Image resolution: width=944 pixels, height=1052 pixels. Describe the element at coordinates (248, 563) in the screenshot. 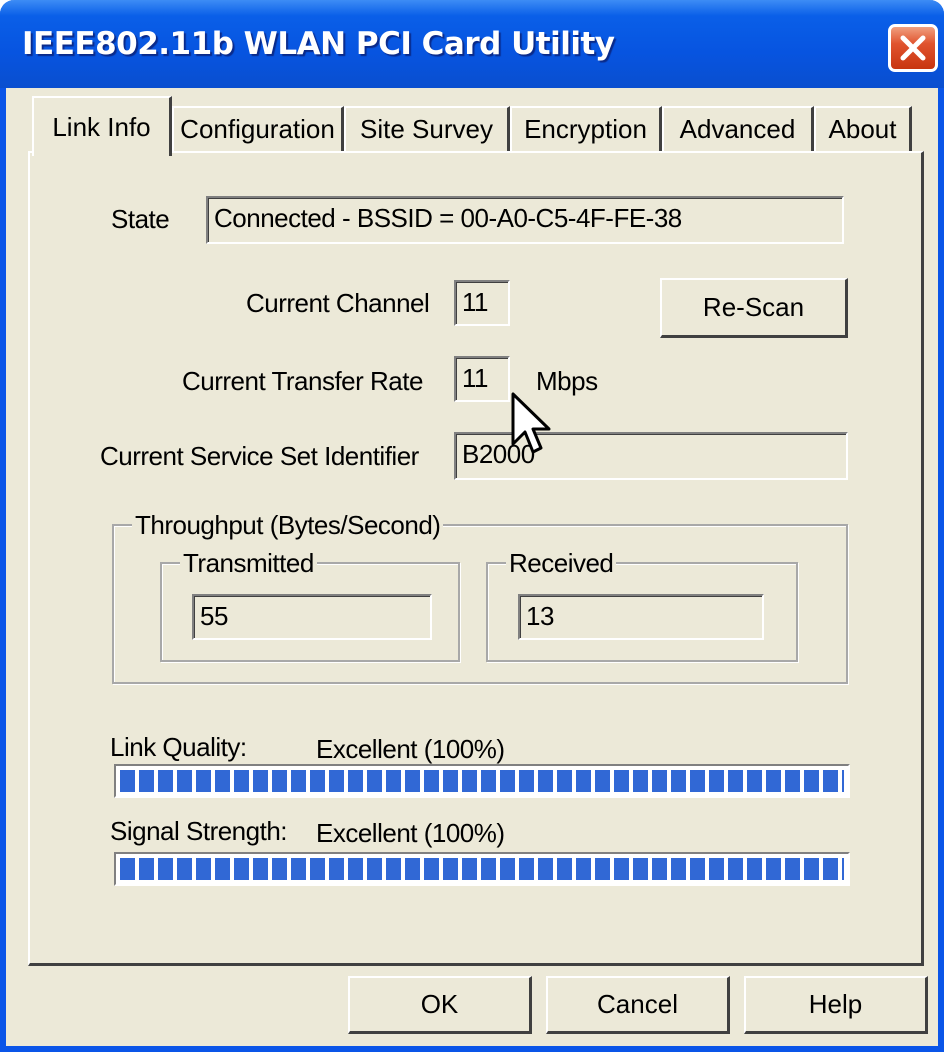

I see `transmitted-caption: Transmitted` at that location.